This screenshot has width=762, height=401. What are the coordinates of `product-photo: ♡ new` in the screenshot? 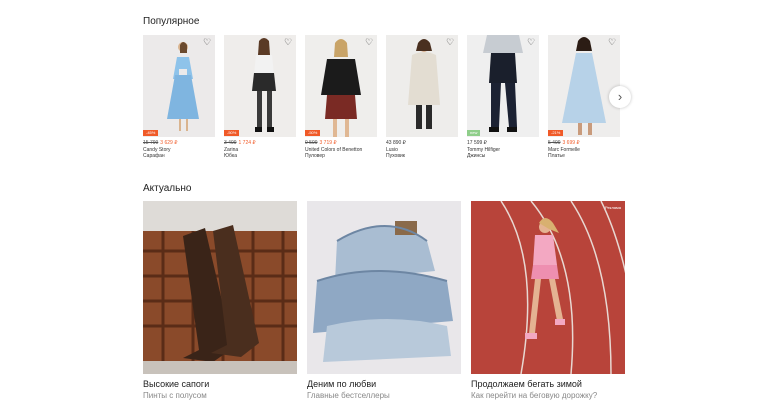 It's located at (503, 86).